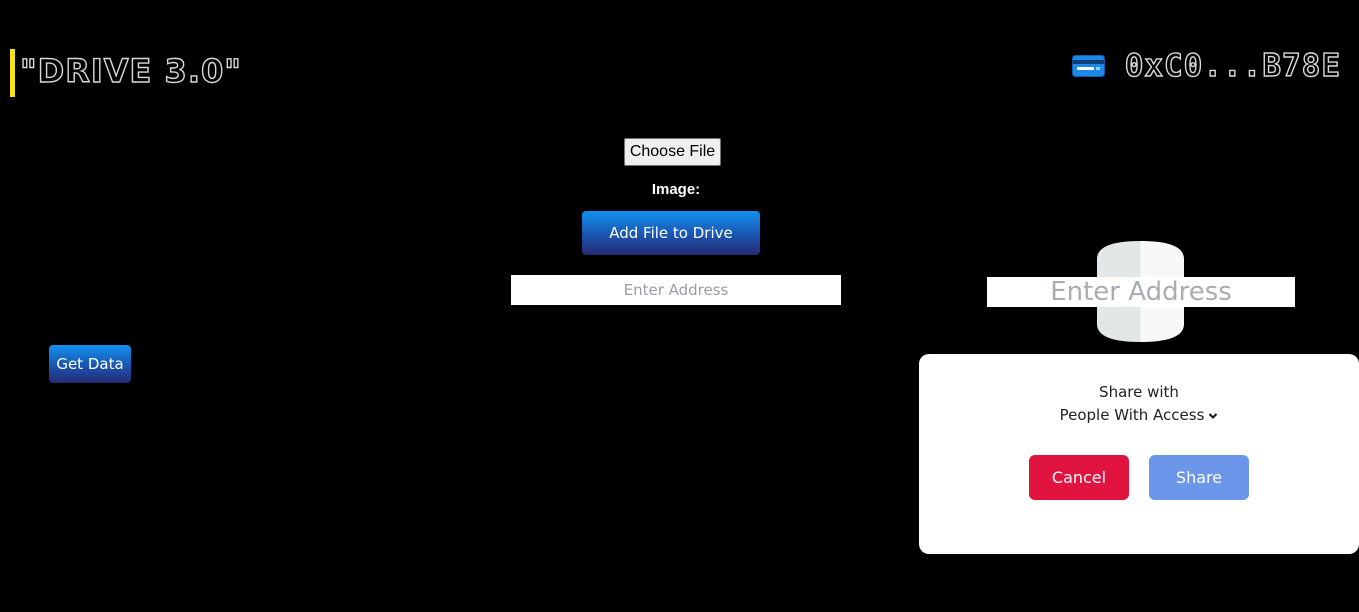 This screenshot has height=612, width=1359. Describe the element at coordinates (1213, 415) in the screenshot. I see `chevron-down-icon` at that location.